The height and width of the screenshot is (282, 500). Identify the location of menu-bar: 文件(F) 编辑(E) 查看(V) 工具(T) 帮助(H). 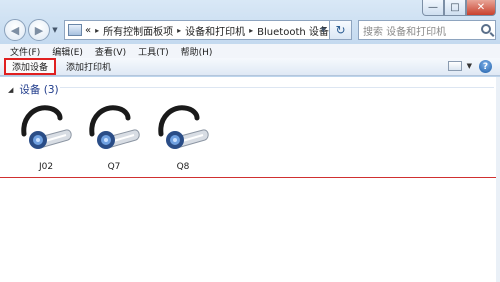
(250, 51).